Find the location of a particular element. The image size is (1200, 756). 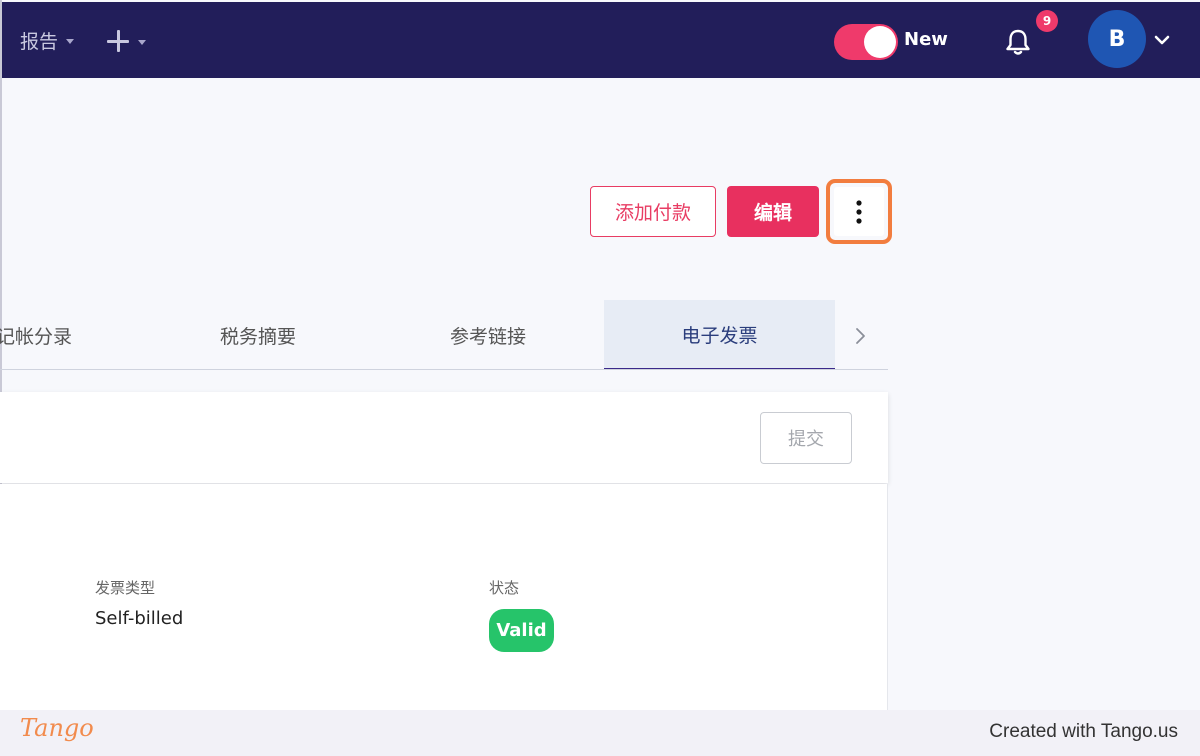

tab-label: 记帐分录 is located at coordinates (36, 336).